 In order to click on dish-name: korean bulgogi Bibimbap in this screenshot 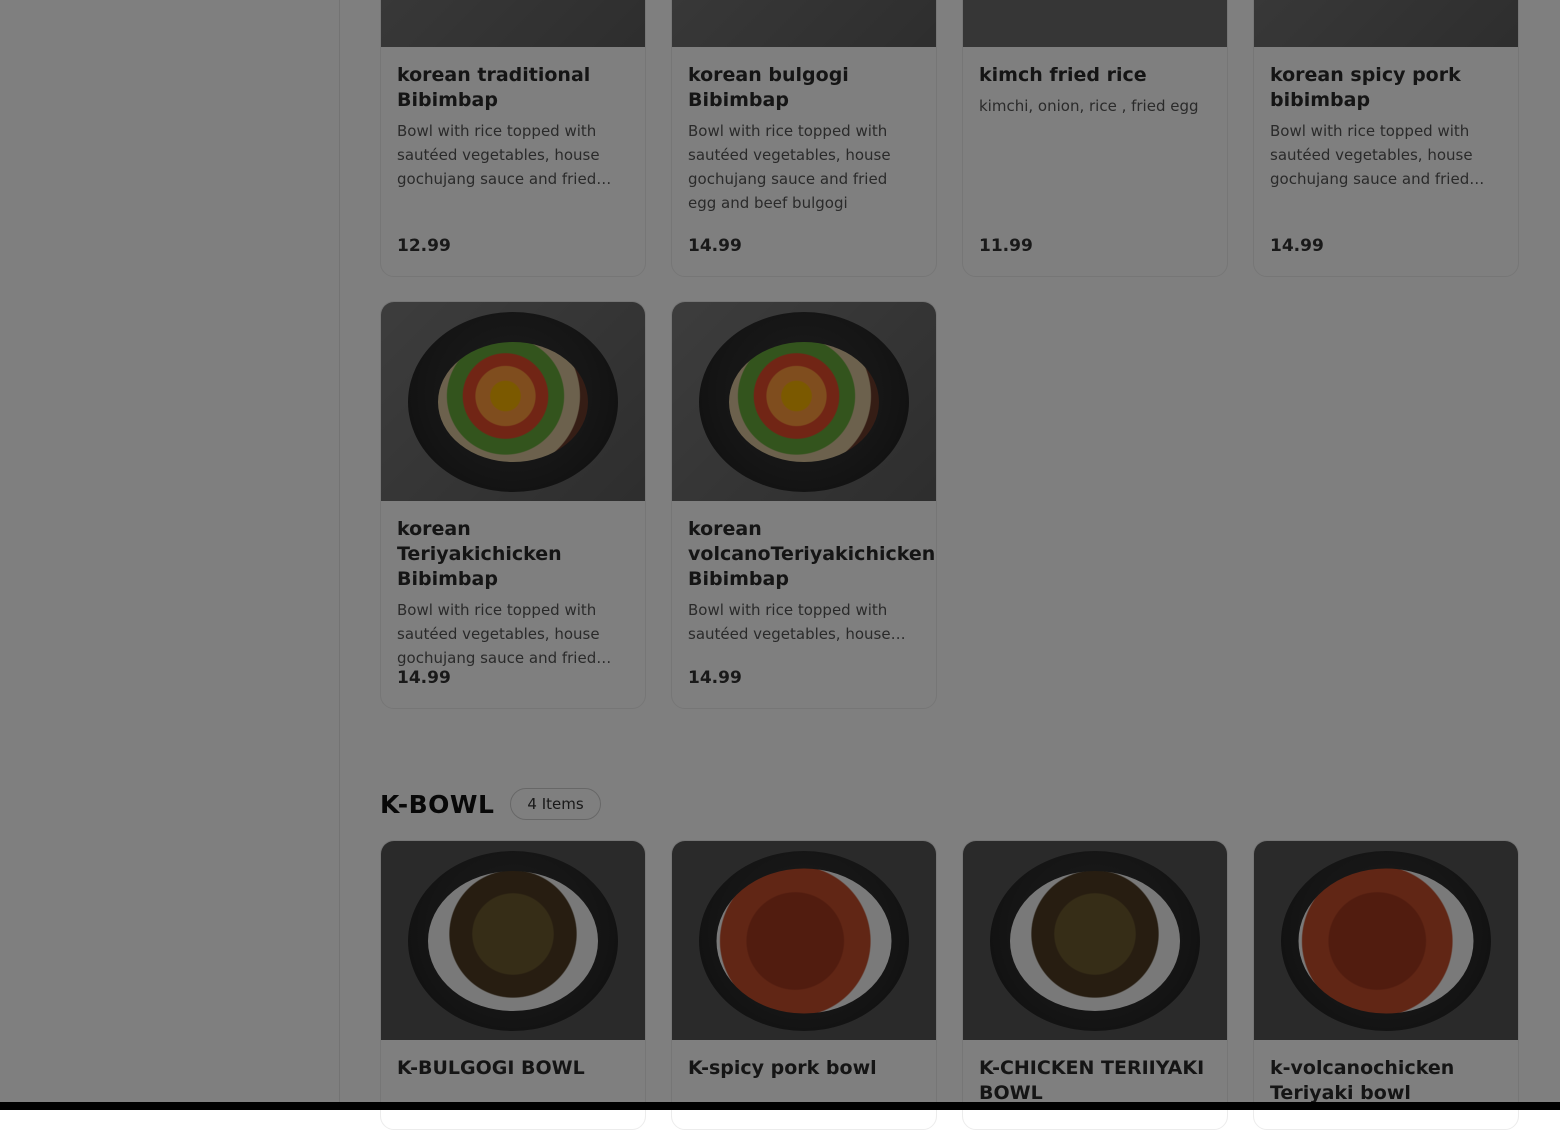, I will do `click(768, 87)`.